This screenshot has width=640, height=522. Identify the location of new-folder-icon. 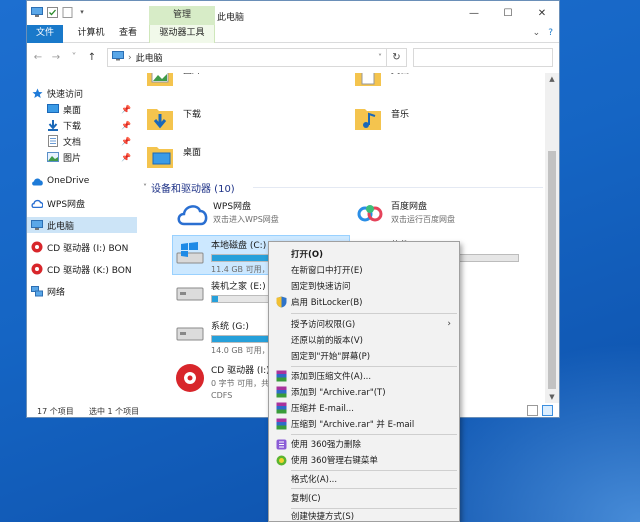
(67, 12).